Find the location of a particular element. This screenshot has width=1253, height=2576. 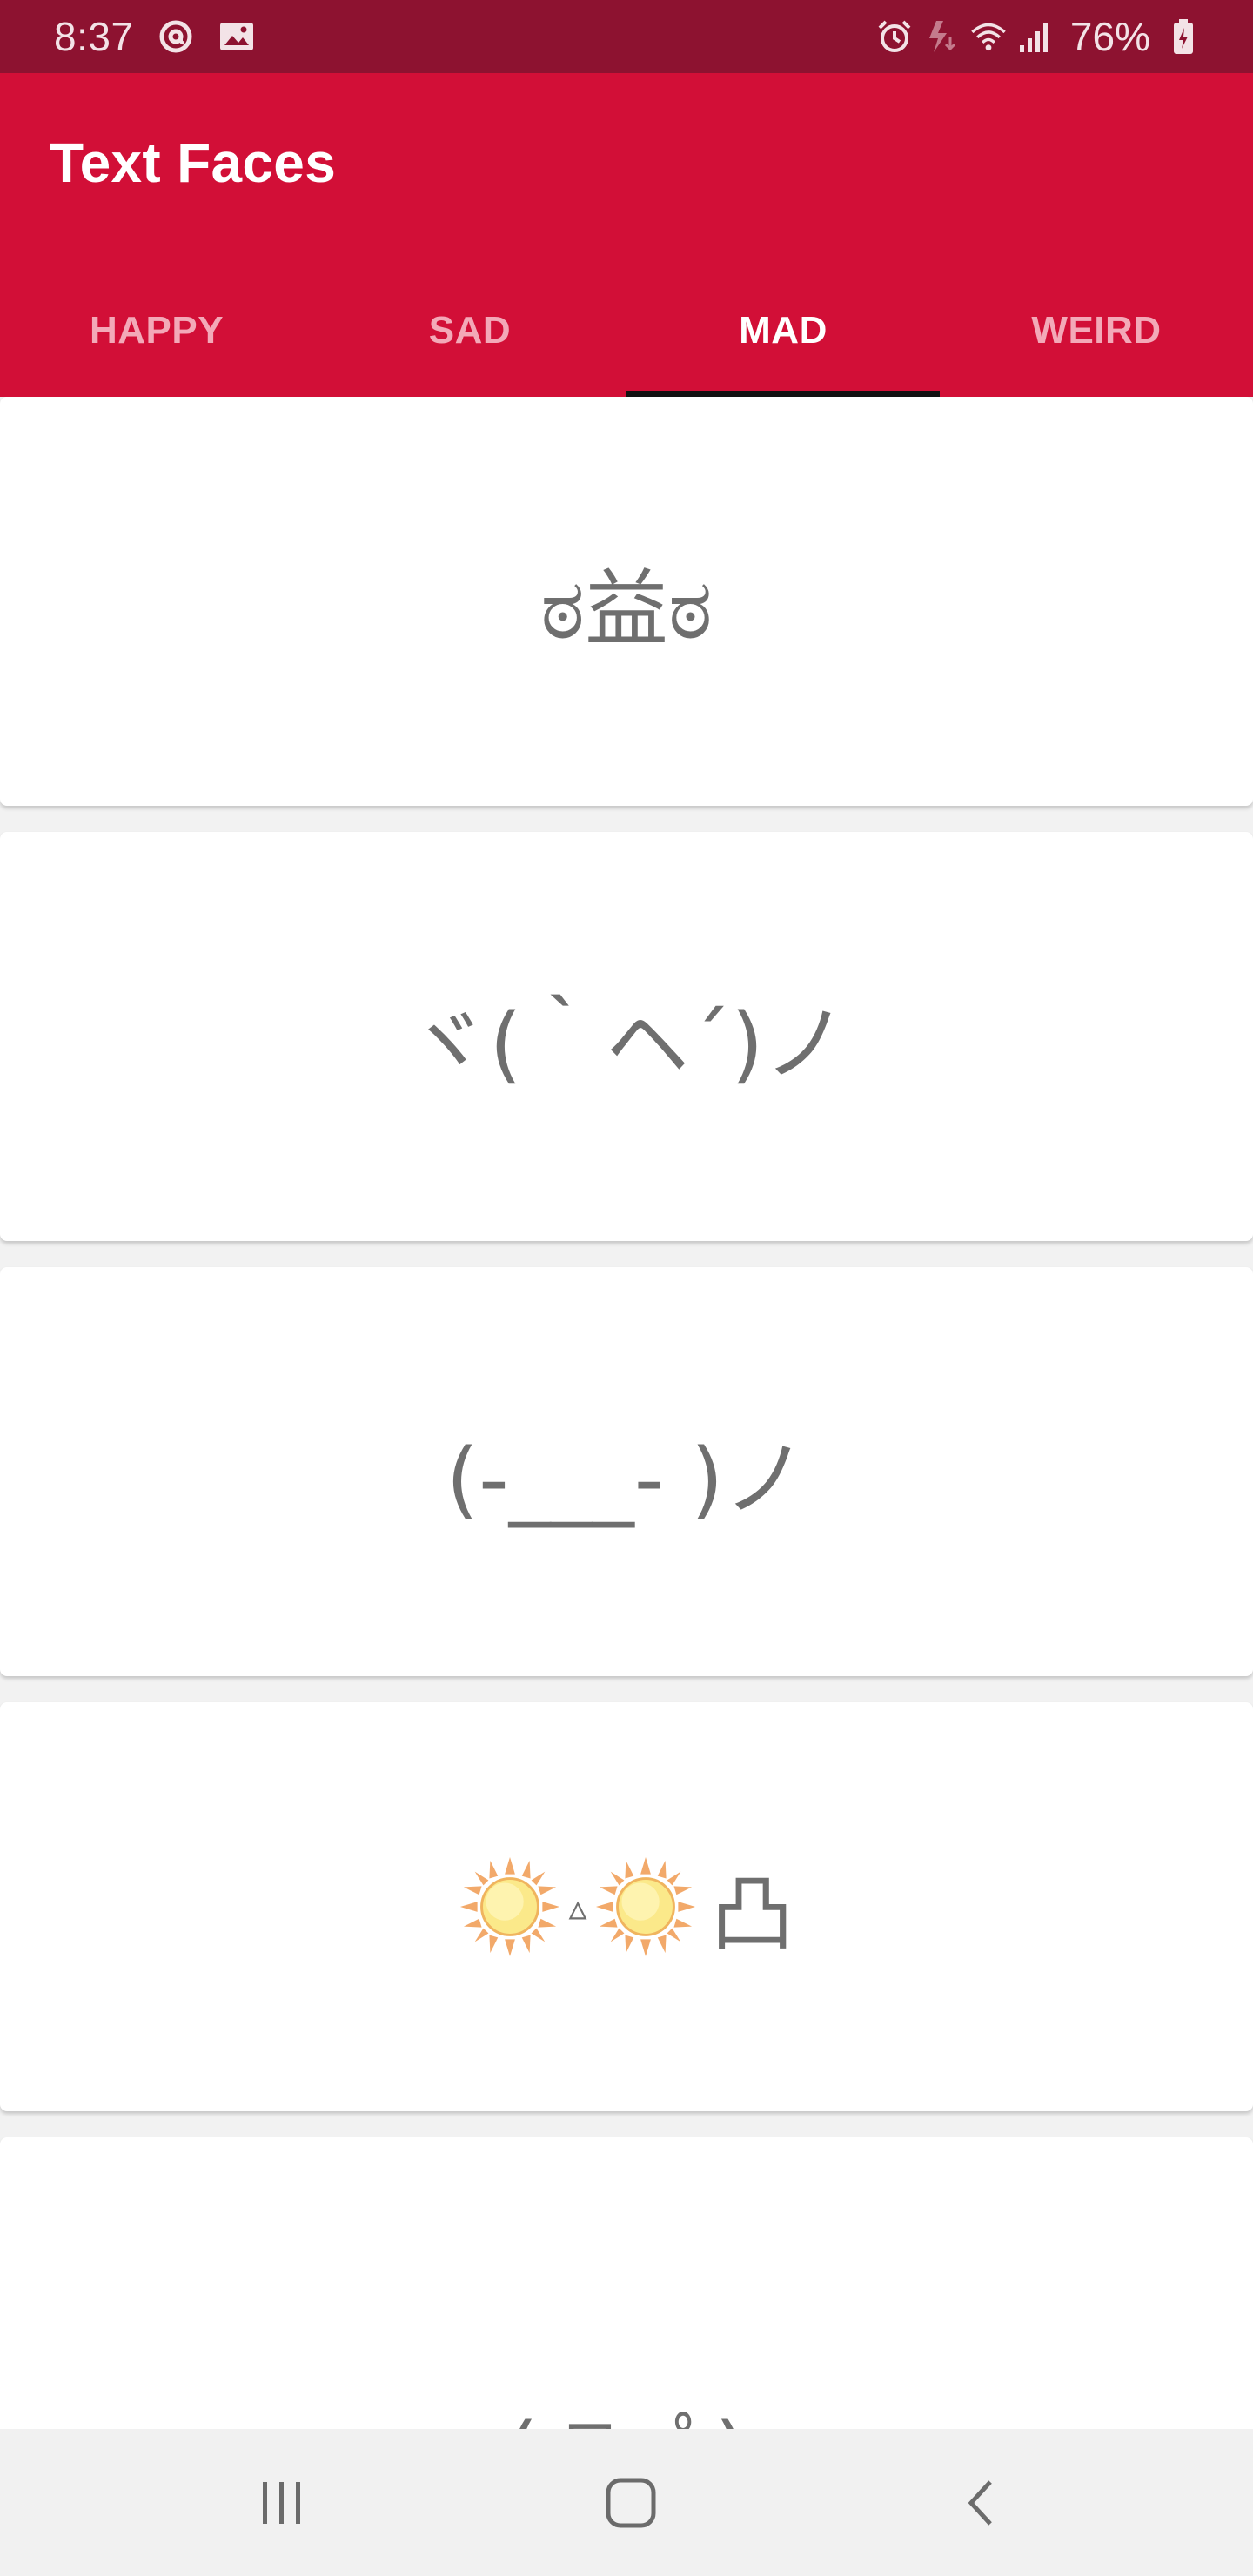

tab-mad: MAD is located at coordinates (783, 334).